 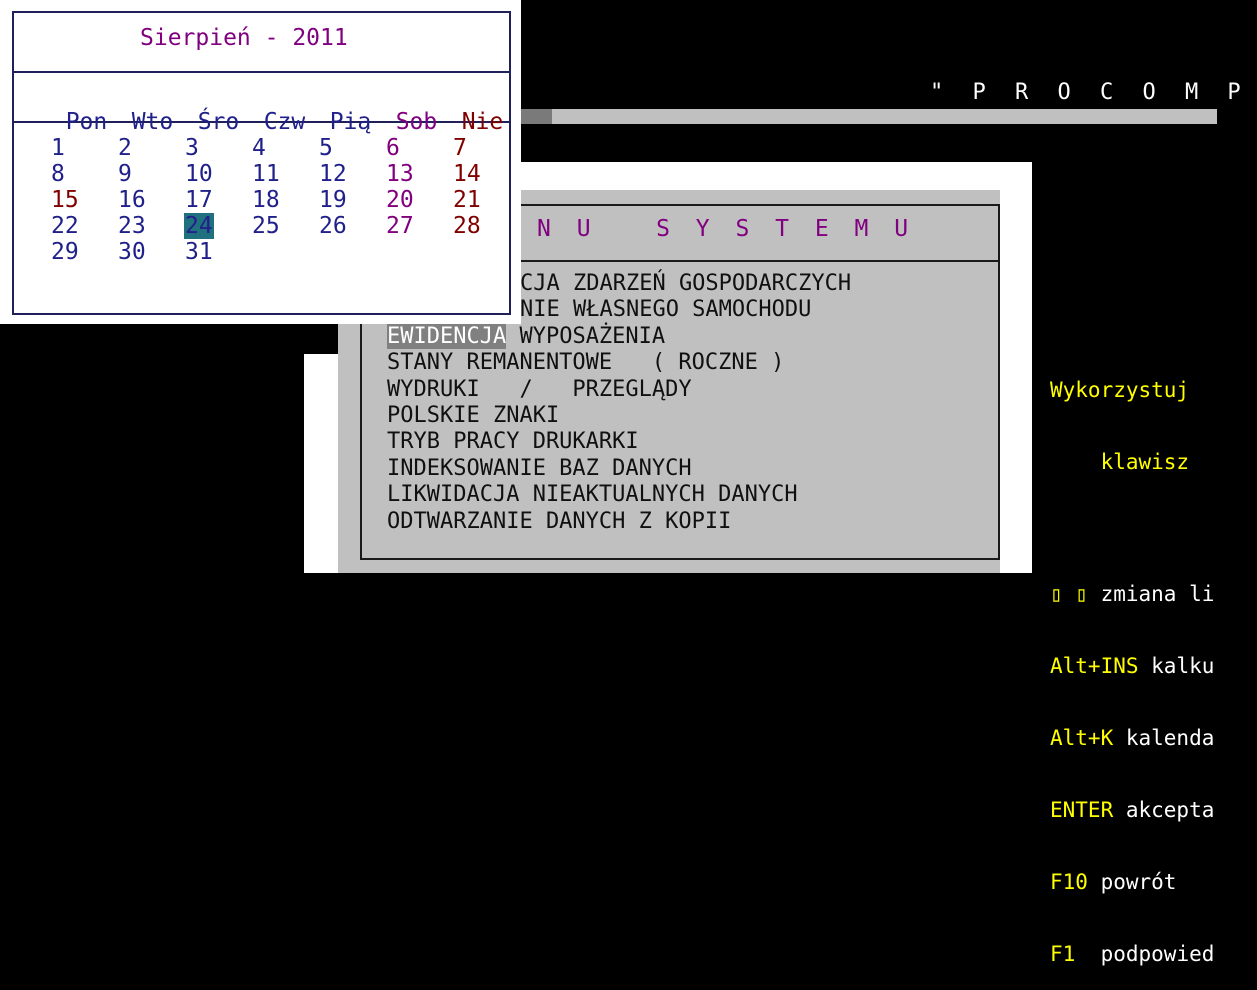 I want to click on calendar-day-number: 6, so click(x=393, y=148).